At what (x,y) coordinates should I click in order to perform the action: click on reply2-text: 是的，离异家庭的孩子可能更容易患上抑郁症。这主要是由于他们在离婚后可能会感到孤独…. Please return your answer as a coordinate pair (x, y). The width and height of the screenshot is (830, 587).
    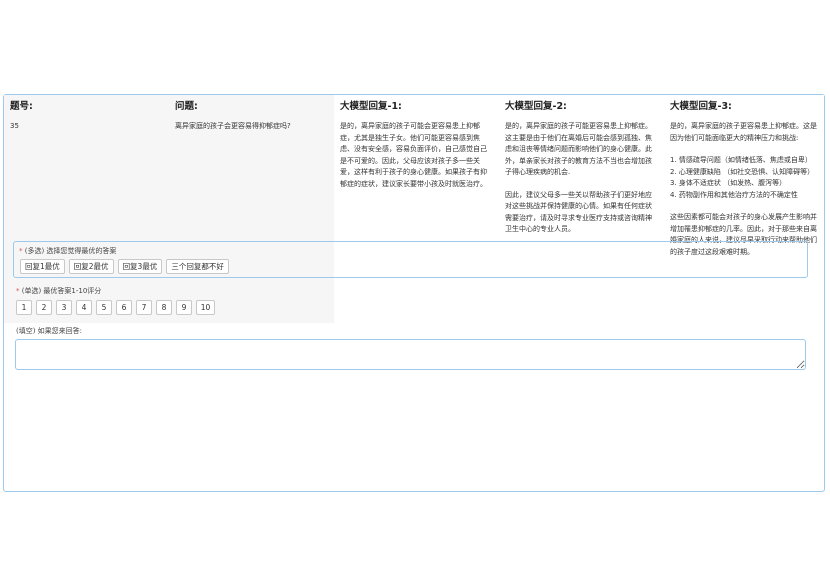
    Looking at the image, I should click on (581, 178).